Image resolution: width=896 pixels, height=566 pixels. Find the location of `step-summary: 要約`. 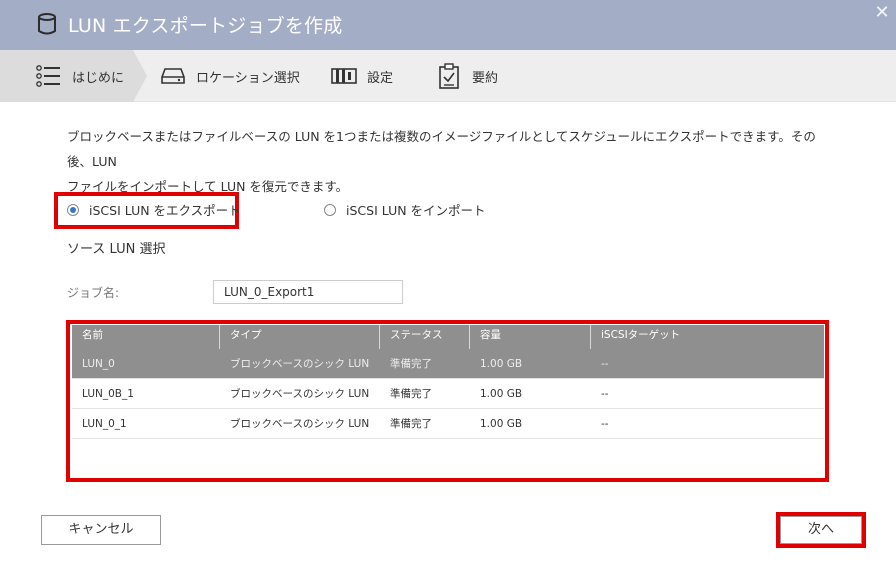

step-summary: 要約 is located at coordinates (467, 76).